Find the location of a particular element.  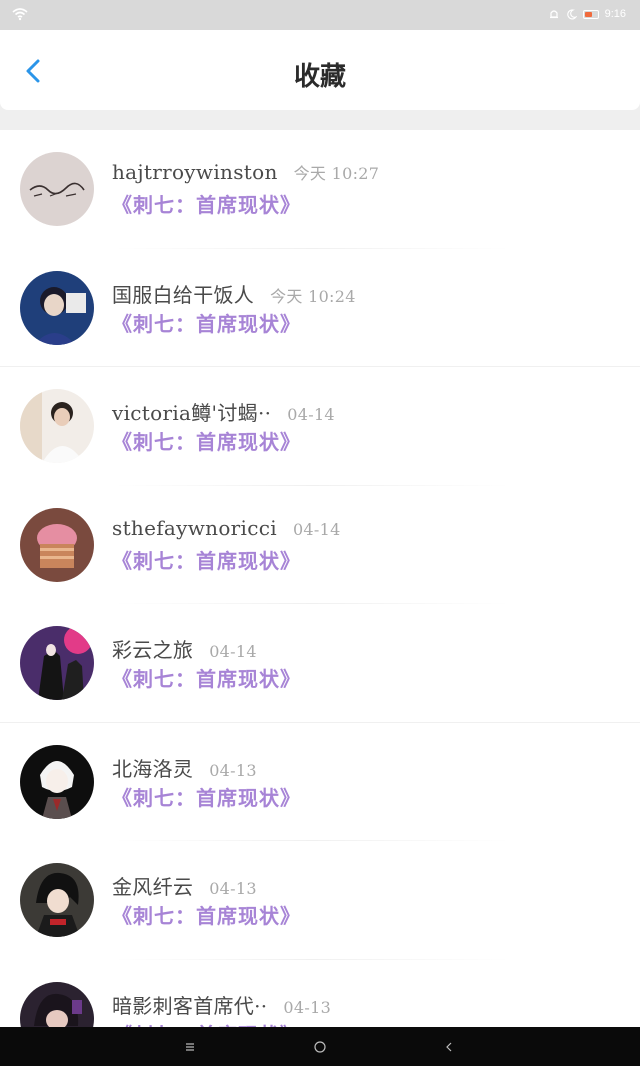

user-name: 彩云之旅 04-14 is located at coordinates (184, 648).